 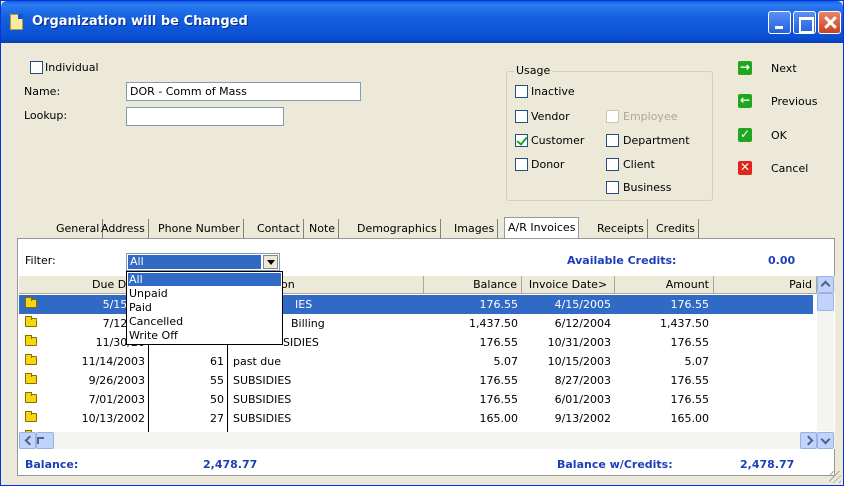 What do you see at coordinates (804, 22) in the screenshot?
I see `maximize-button` at bounding box center [804, 22].